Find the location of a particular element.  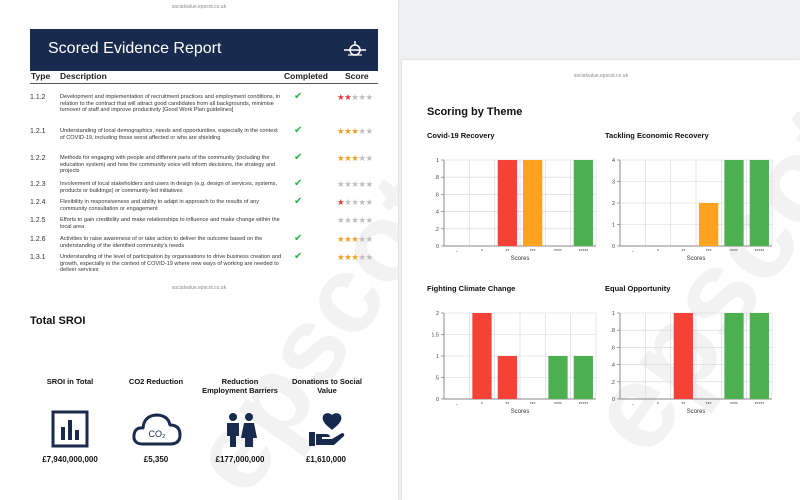

chart-title-equal: Equal Opportunity is located at coordinates (638, 288).